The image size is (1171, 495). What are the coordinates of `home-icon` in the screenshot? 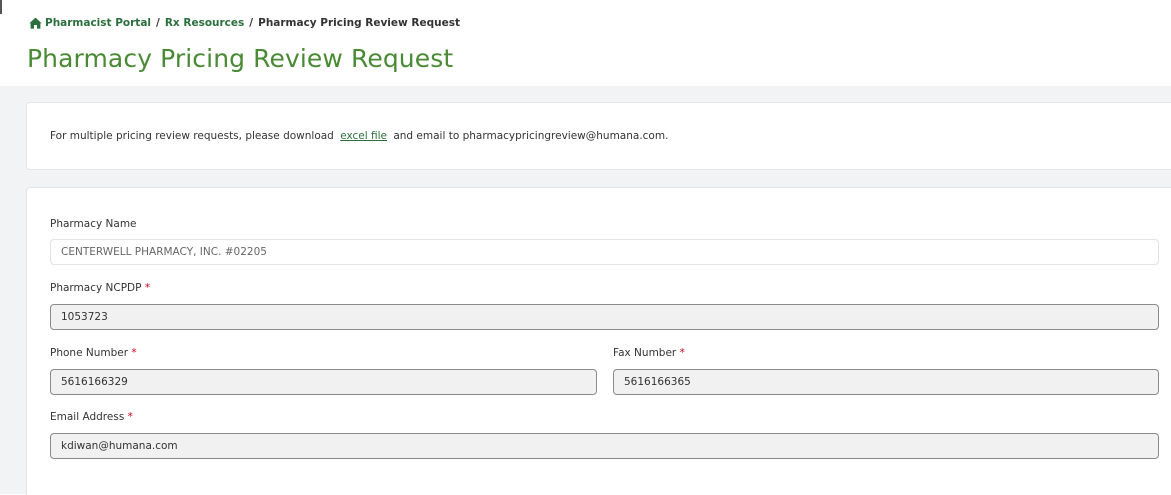 It's located at (35, 23).